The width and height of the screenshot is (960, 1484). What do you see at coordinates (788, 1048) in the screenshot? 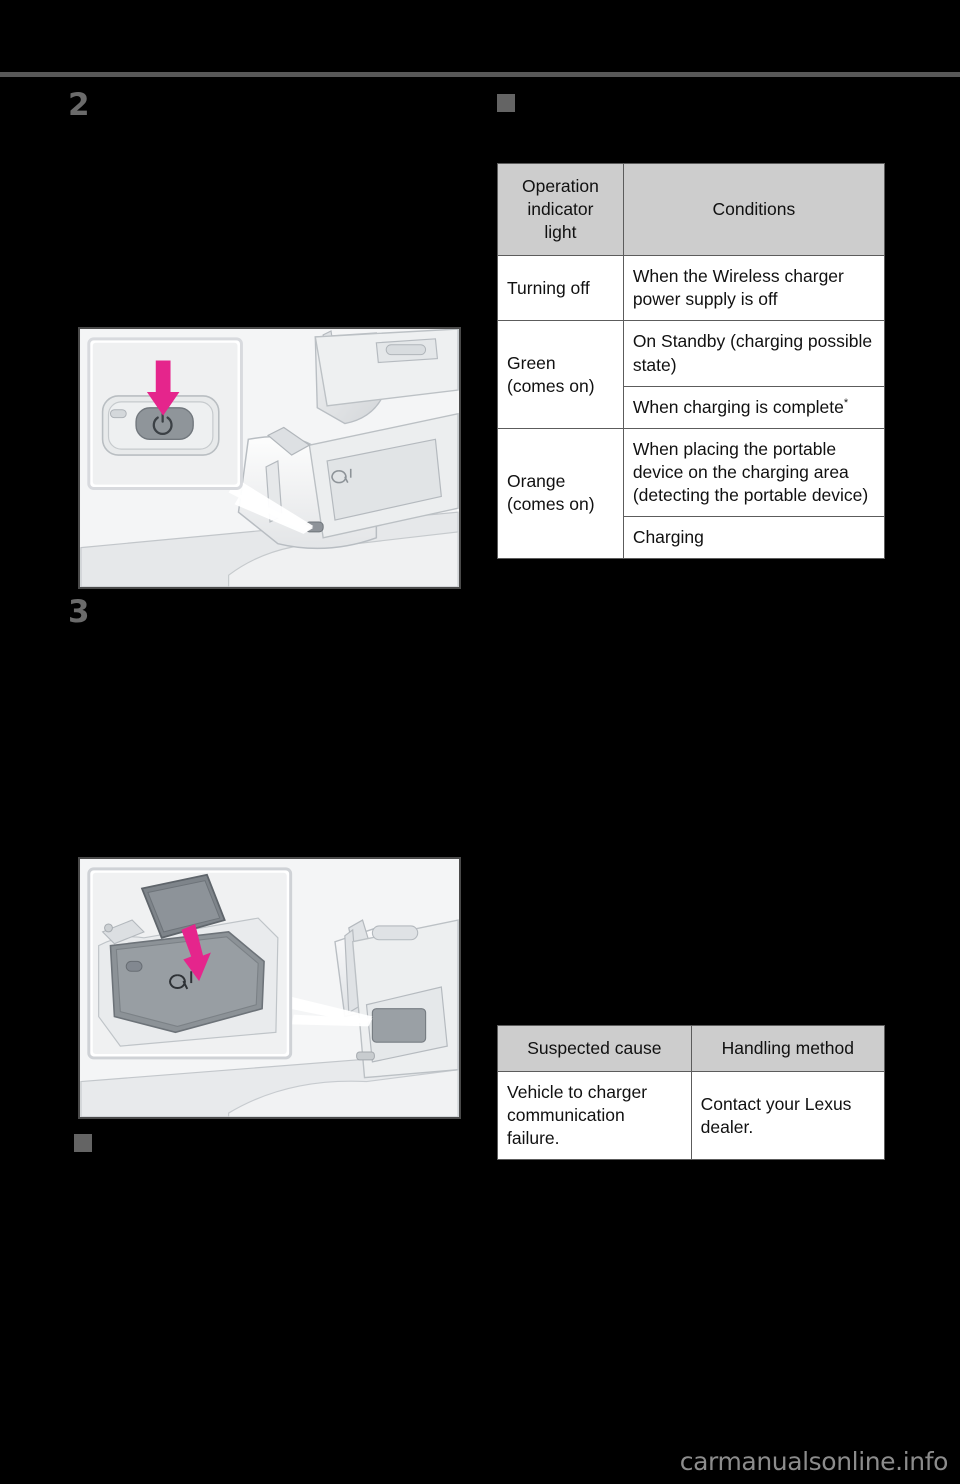
I see `col-header-handling-method: Handling method` at bounding box center [788, 1048].